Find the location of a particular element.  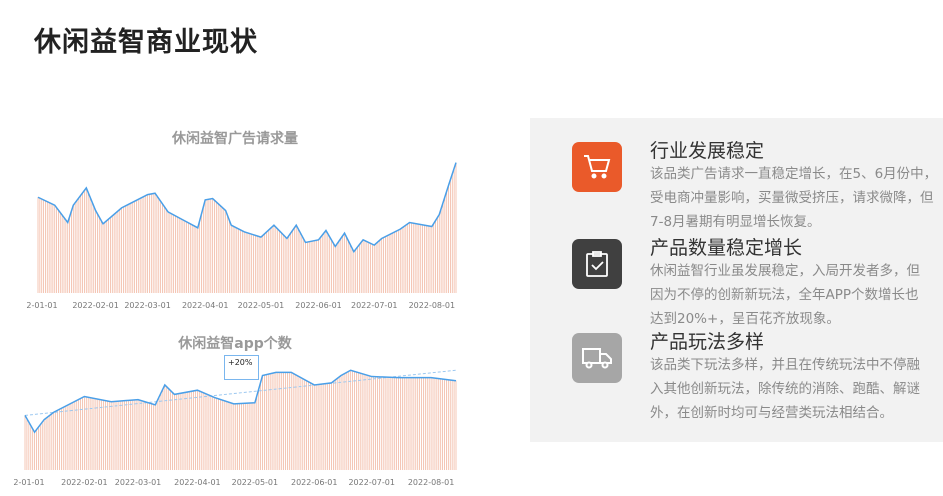

item-heading: 行业发展稳定 is located at coordinates (707, 149).